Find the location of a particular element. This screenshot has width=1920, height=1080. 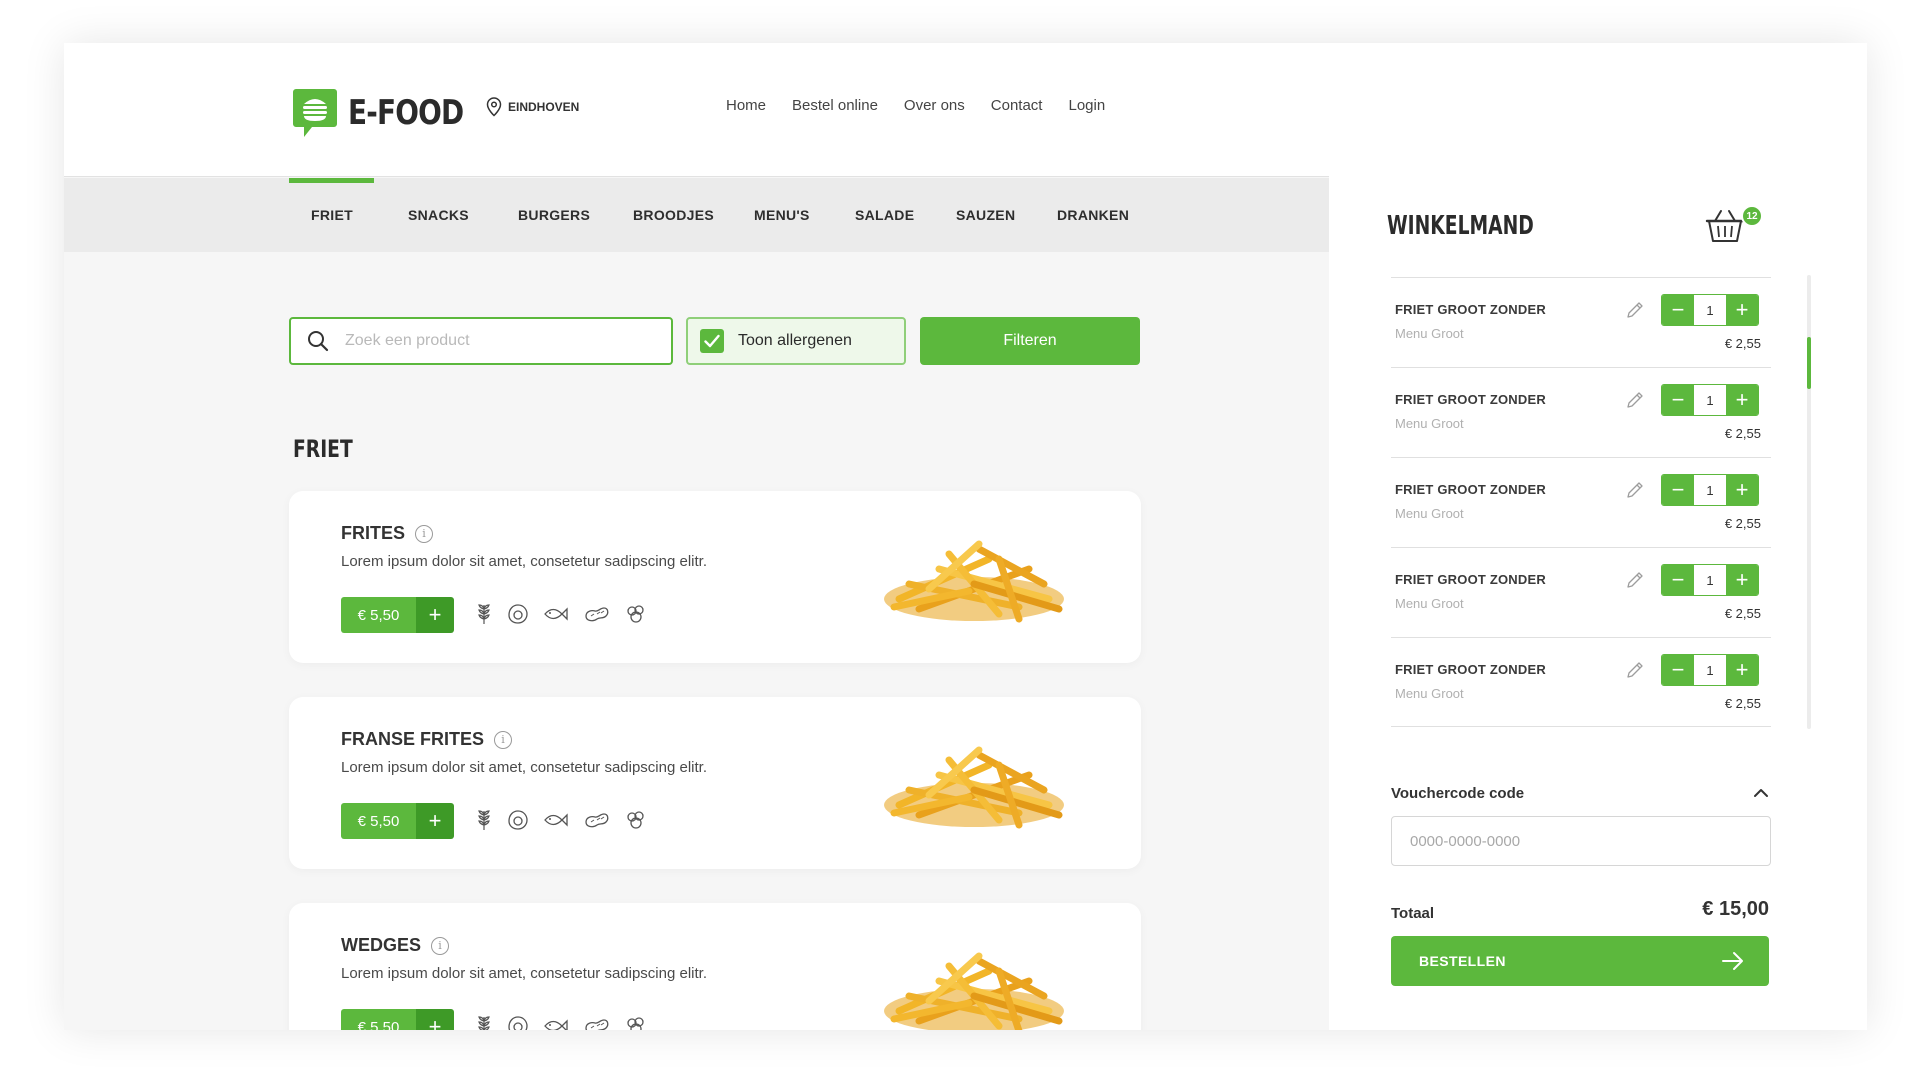

nav-home: Home is located at coordinates (746, 105).